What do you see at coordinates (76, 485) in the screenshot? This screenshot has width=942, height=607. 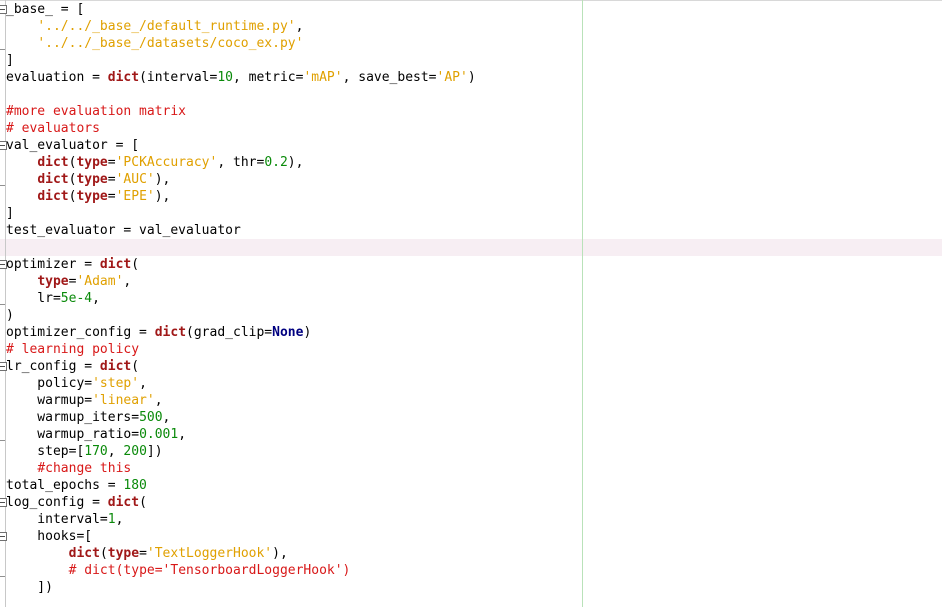 I see `code-line: total_epochs = 180` at bounding box center [76, 485].